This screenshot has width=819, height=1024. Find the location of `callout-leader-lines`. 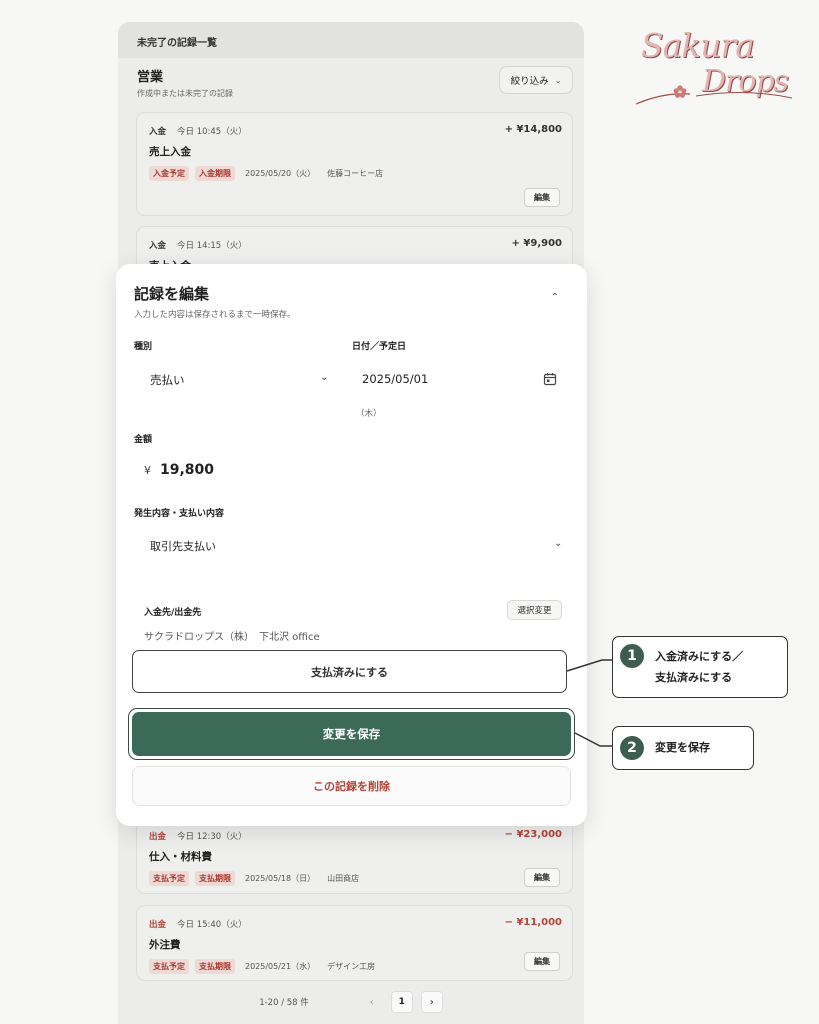

callout-leader-lines is located at coordinates (589, 703).